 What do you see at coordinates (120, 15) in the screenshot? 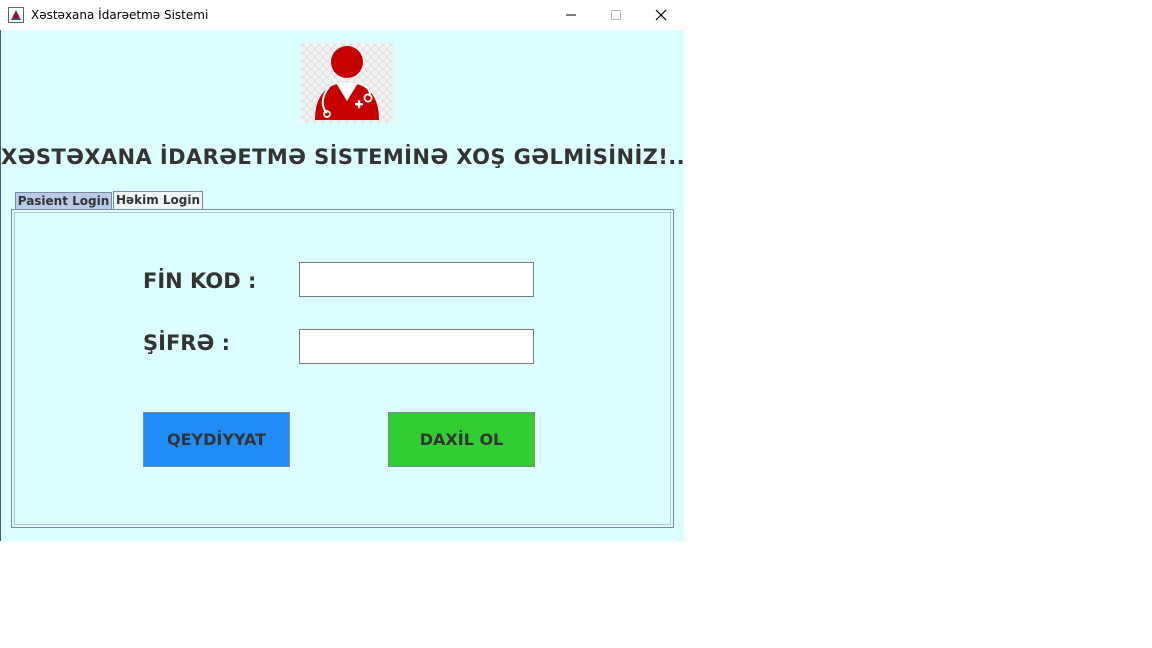
I see `window-title: Xəstəxana İdarəetmə Sistemi` at bounding box center [120, 15].